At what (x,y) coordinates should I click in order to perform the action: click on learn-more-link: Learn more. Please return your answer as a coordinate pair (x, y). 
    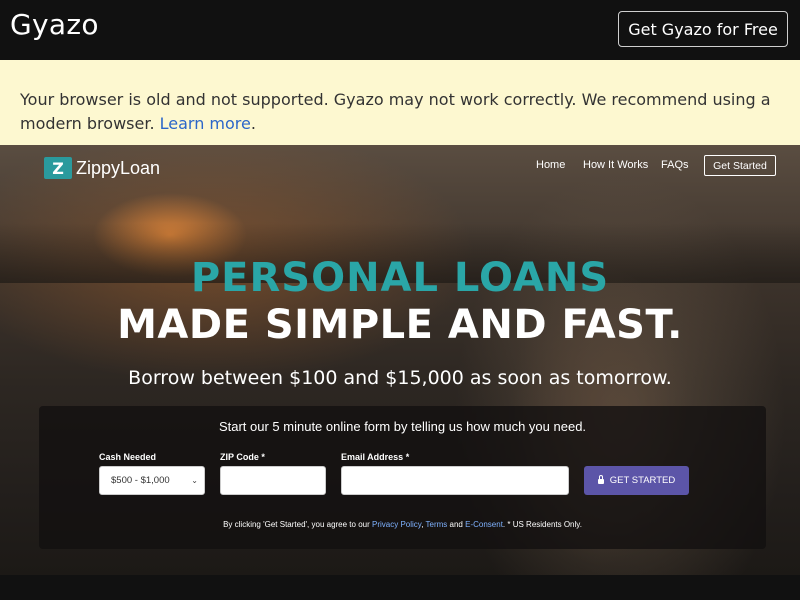
    Looking at the image, I should click on (205, 123).